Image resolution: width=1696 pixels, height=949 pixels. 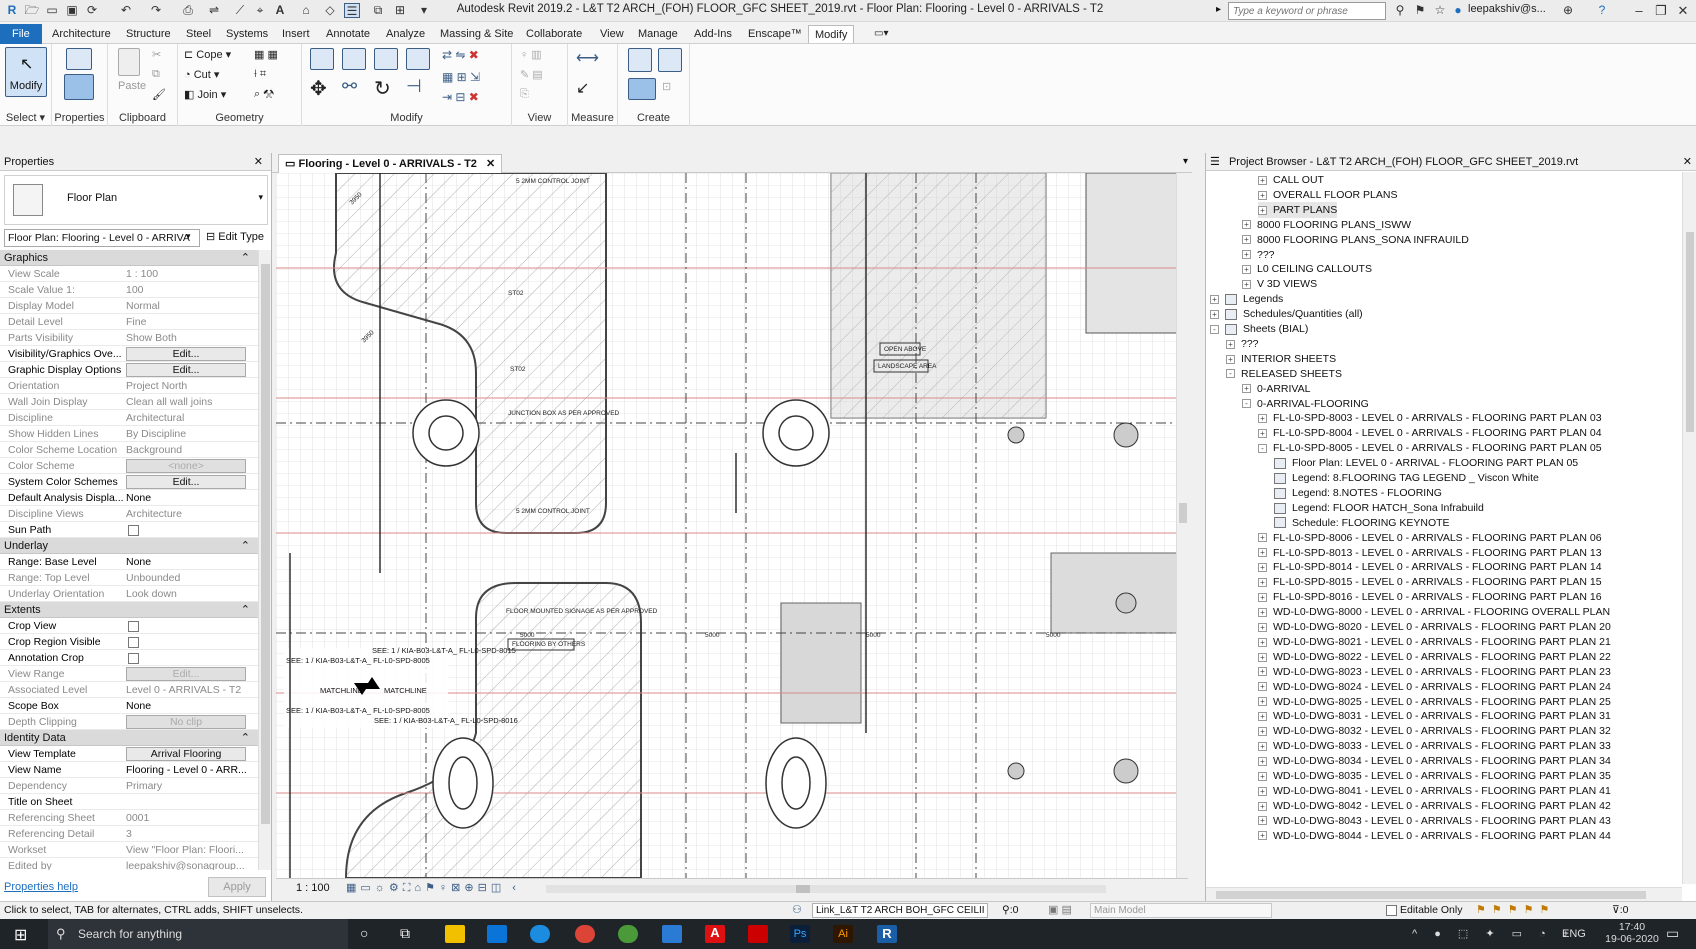 What do you see at coordinates (531, 54) in the screenshot?
I see `hide-icon: ♀ ▥` at bounding box center [531, 54].